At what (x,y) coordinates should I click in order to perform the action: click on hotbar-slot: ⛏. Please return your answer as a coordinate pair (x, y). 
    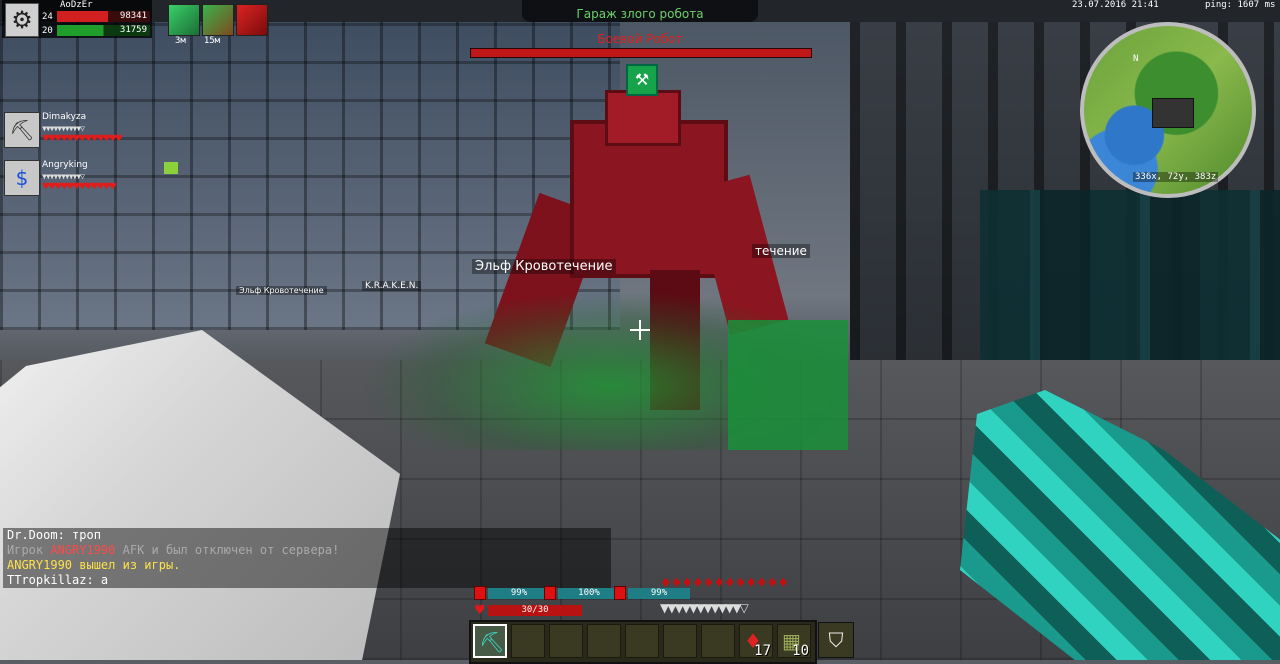
    Looking at the image, I should click on (490, 641).